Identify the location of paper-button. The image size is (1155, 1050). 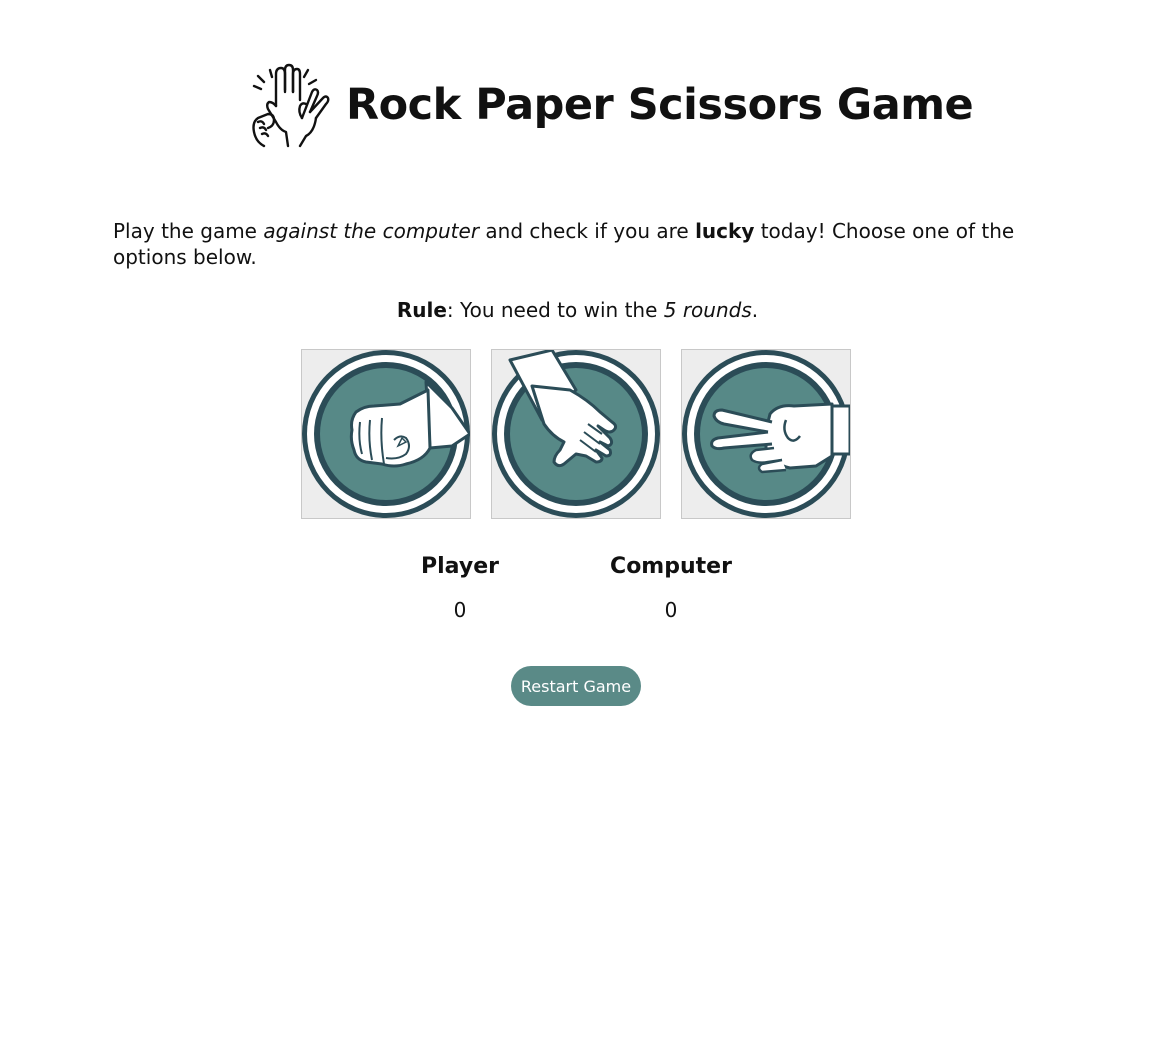
(576, 434).